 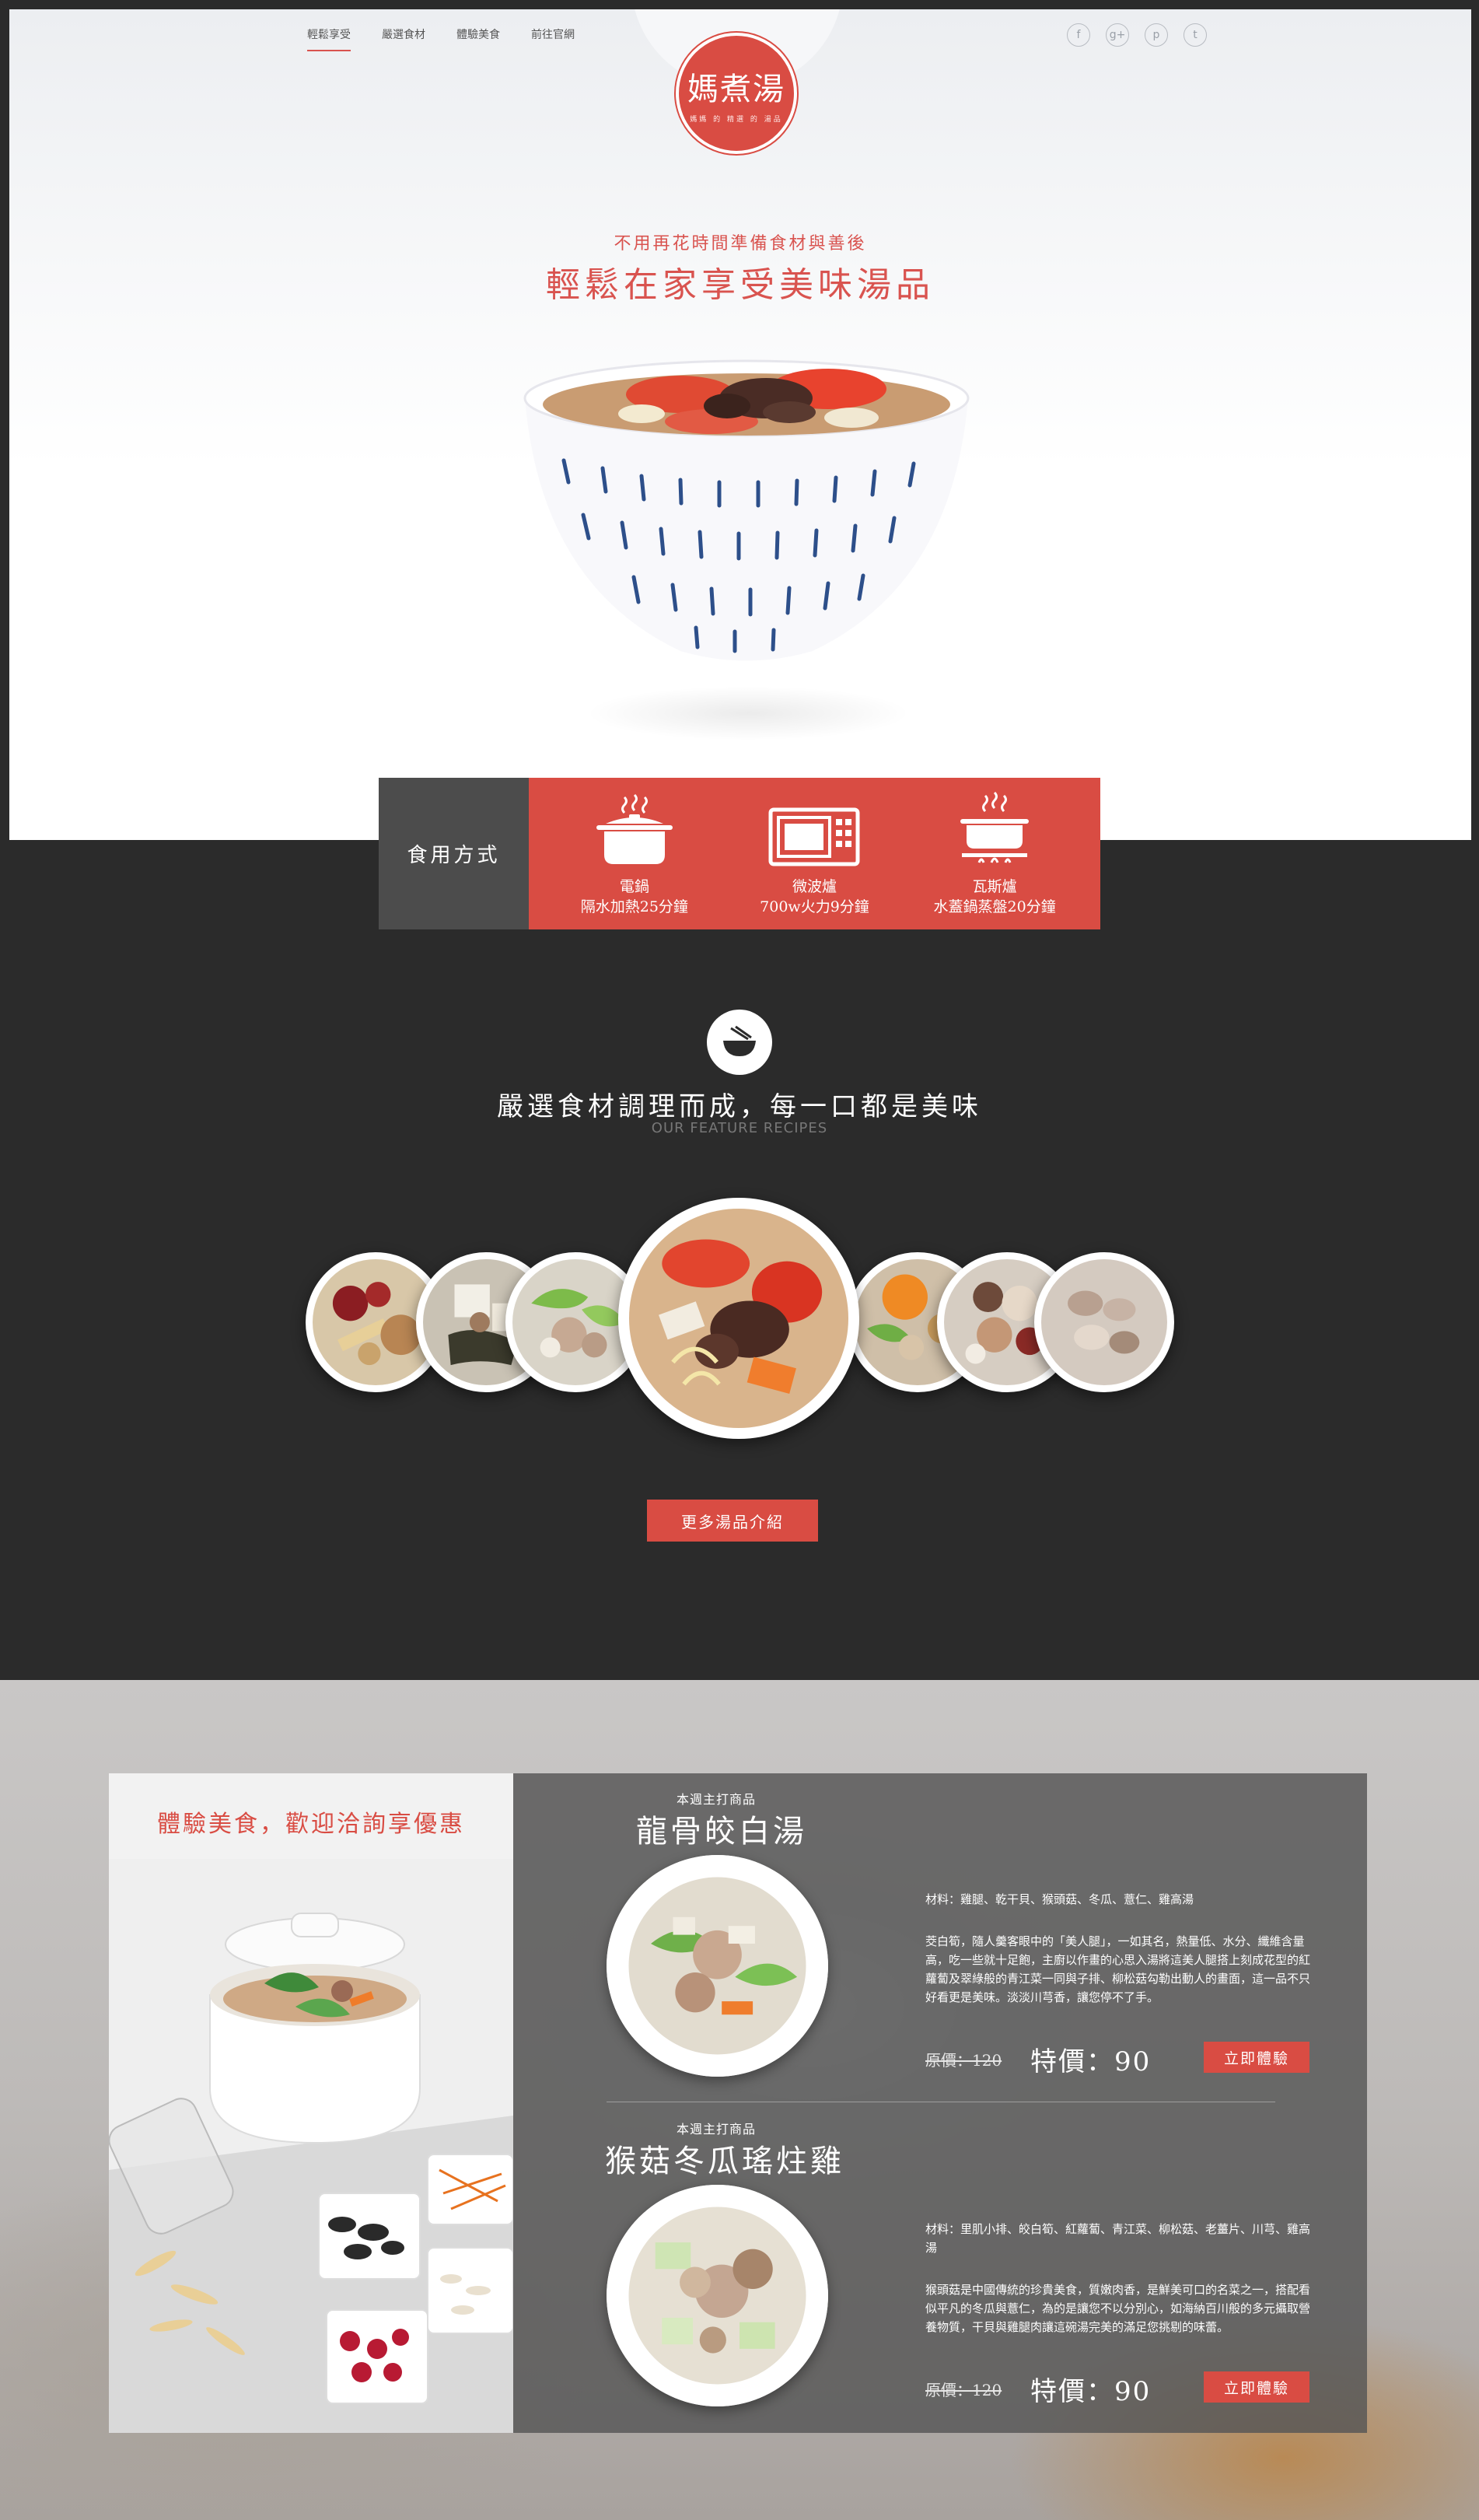 What do you see at coordinates (1156, 35) in the screenshot?
I see `pinterest-icon: p` at bounding box center [1156, 35].